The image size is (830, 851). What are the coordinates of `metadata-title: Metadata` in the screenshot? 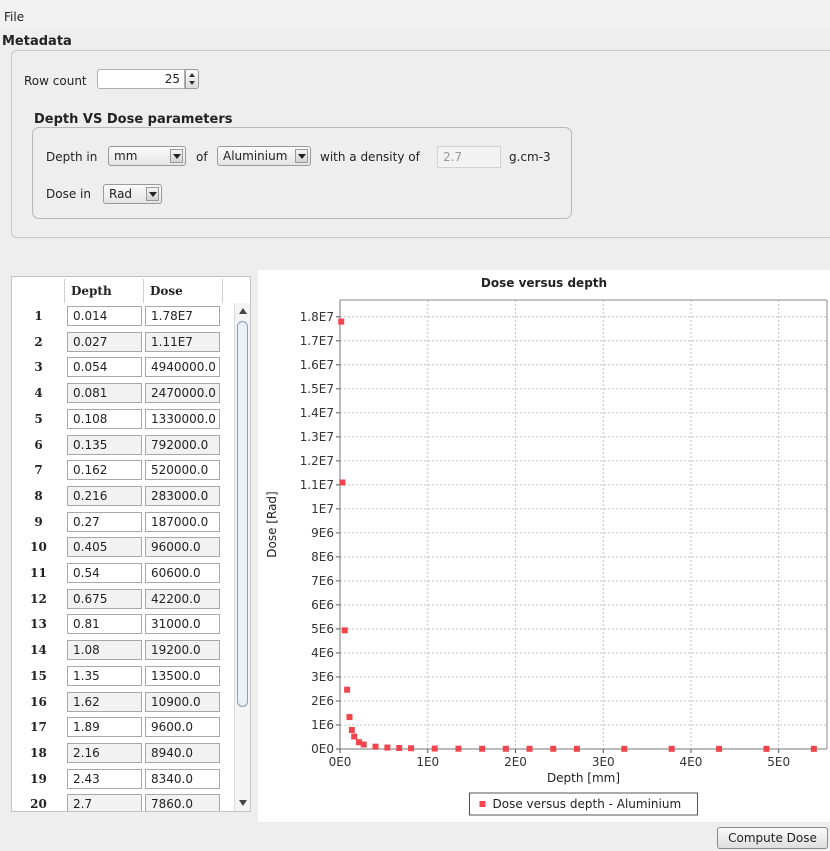 It's located at (37, 41).